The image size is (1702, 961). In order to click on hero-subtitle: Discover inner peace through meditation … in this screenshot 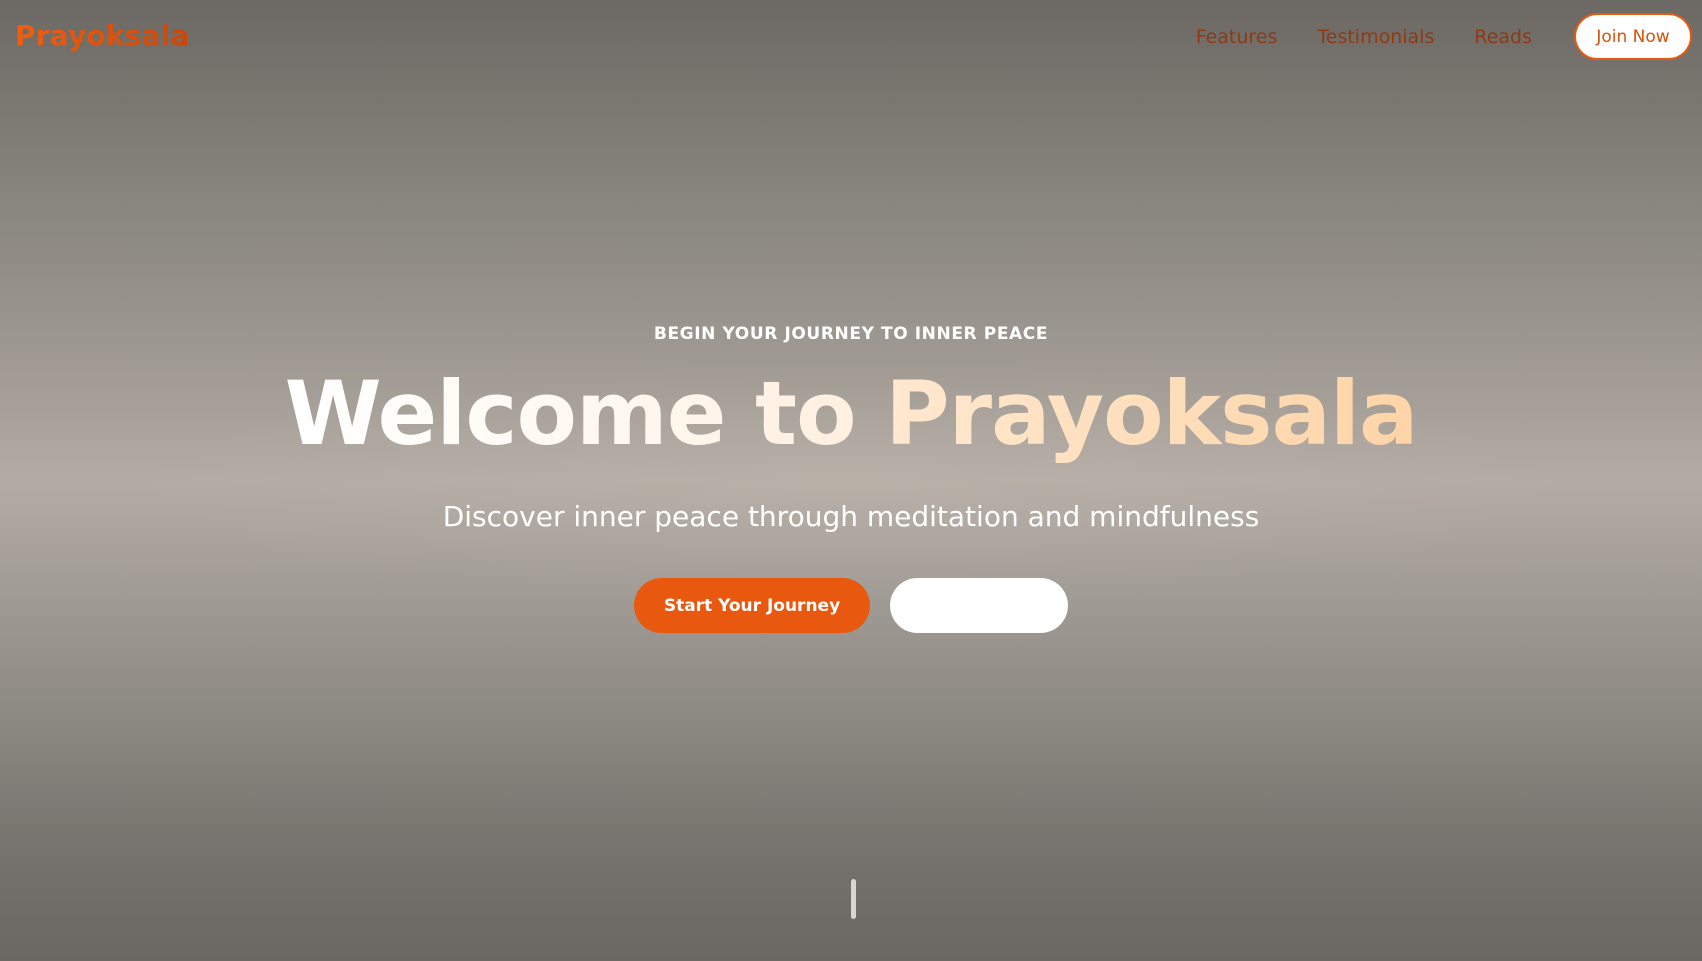, I will do `click(851, 516)`.